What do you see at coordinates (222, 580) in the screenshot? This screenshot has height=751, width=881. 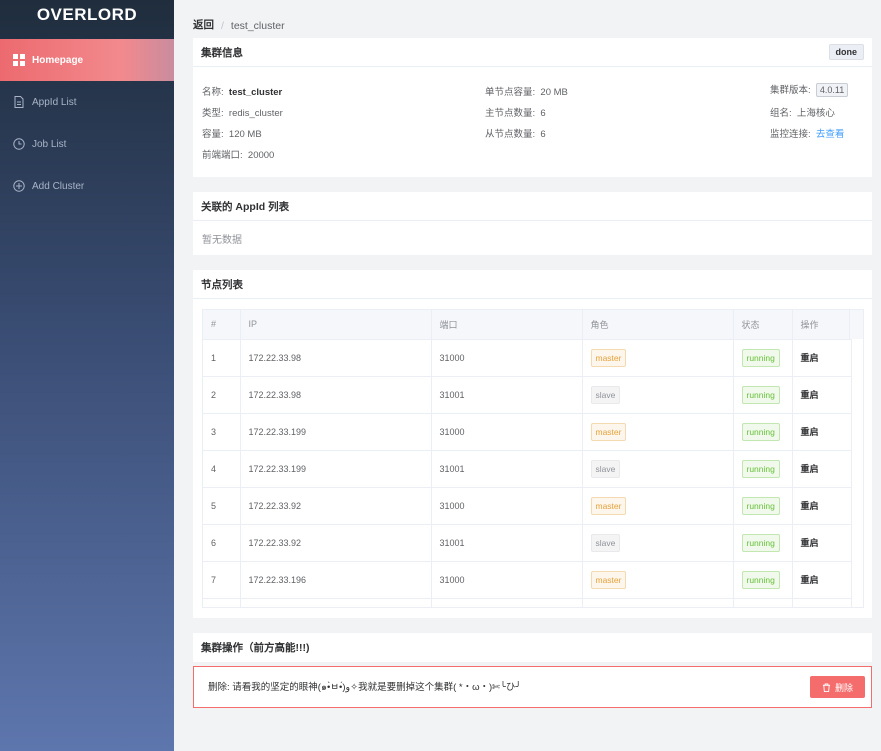 I see `cell-index: 7` at bounding box center [222, 580].